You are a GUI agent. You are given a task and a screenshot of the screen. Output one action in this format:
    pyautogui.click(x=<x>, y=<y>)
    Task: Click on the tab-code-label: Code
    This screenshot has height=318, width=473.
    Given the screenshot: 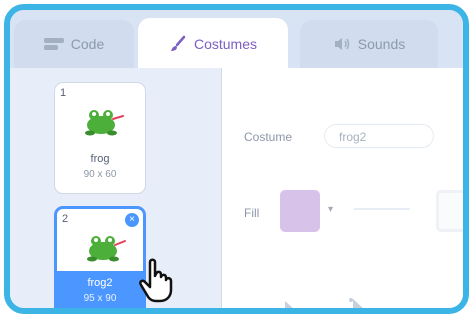 What is the action you would take?
    pyautogui.click(x=87, y=44)
    